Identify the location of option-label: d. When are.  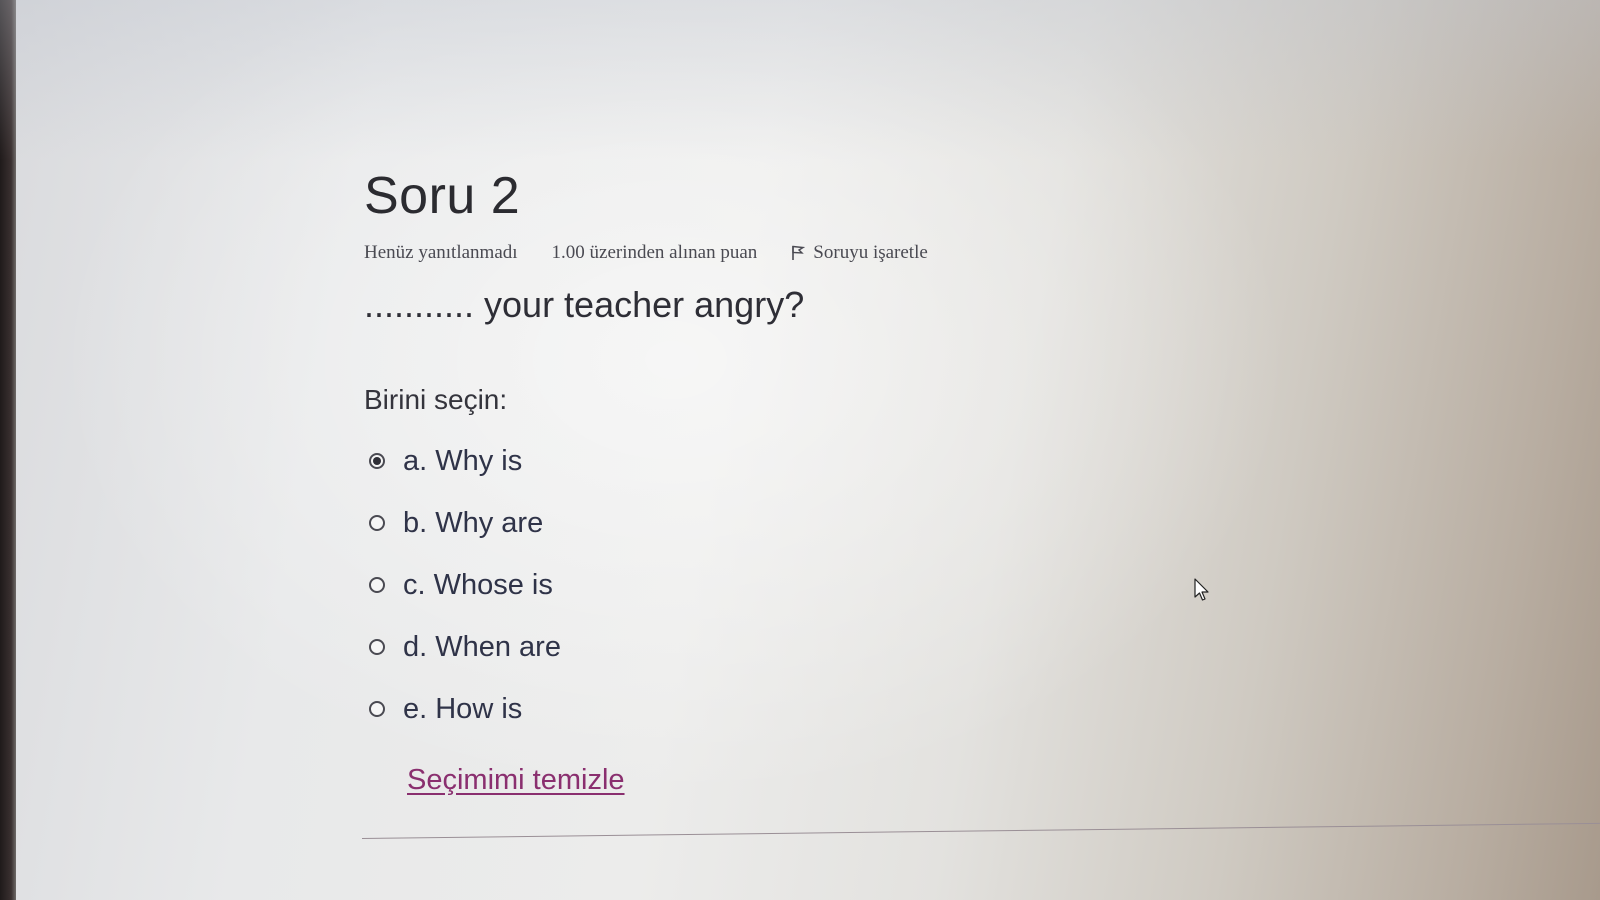
(482, 646).